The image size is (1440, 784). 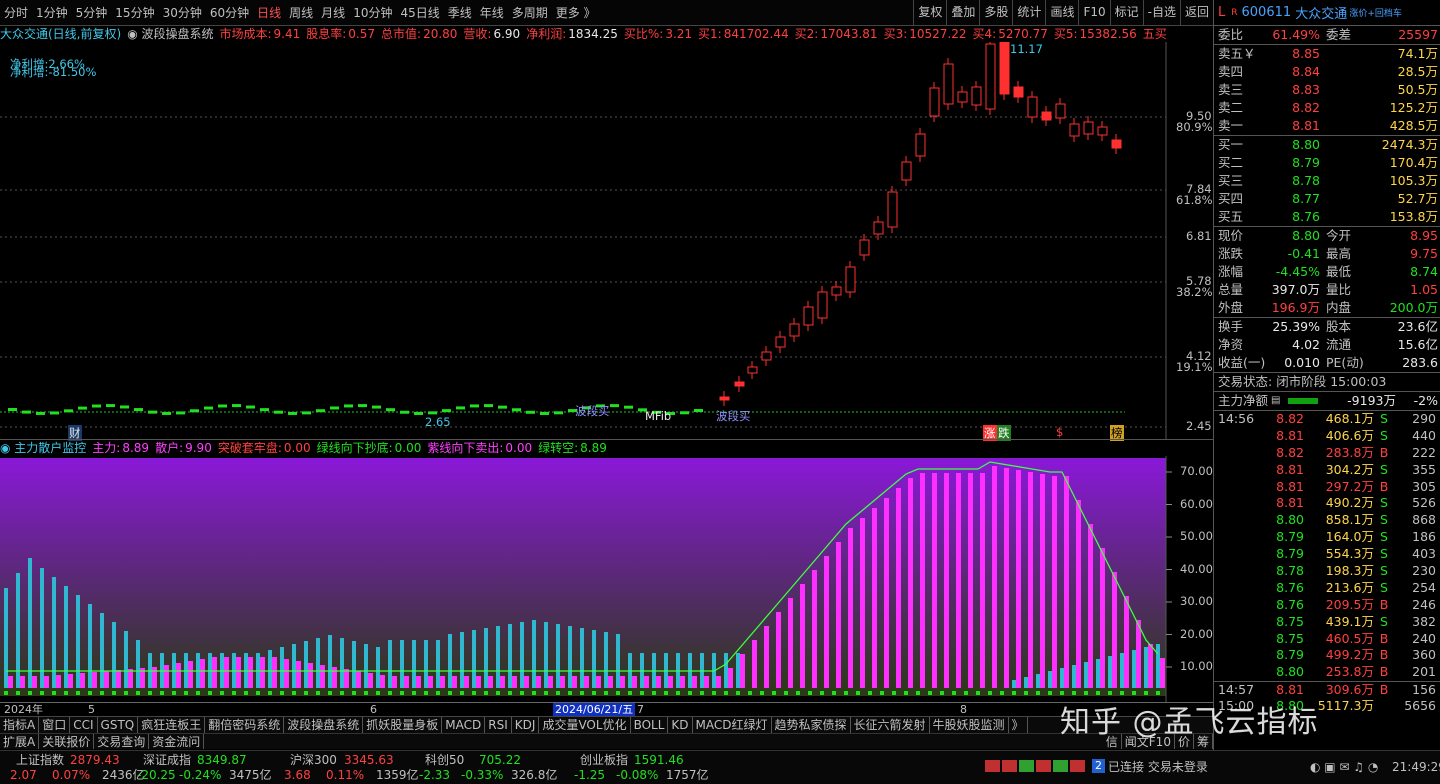 I want to click on axis-month-8: 8, so click(x=963, y=709).